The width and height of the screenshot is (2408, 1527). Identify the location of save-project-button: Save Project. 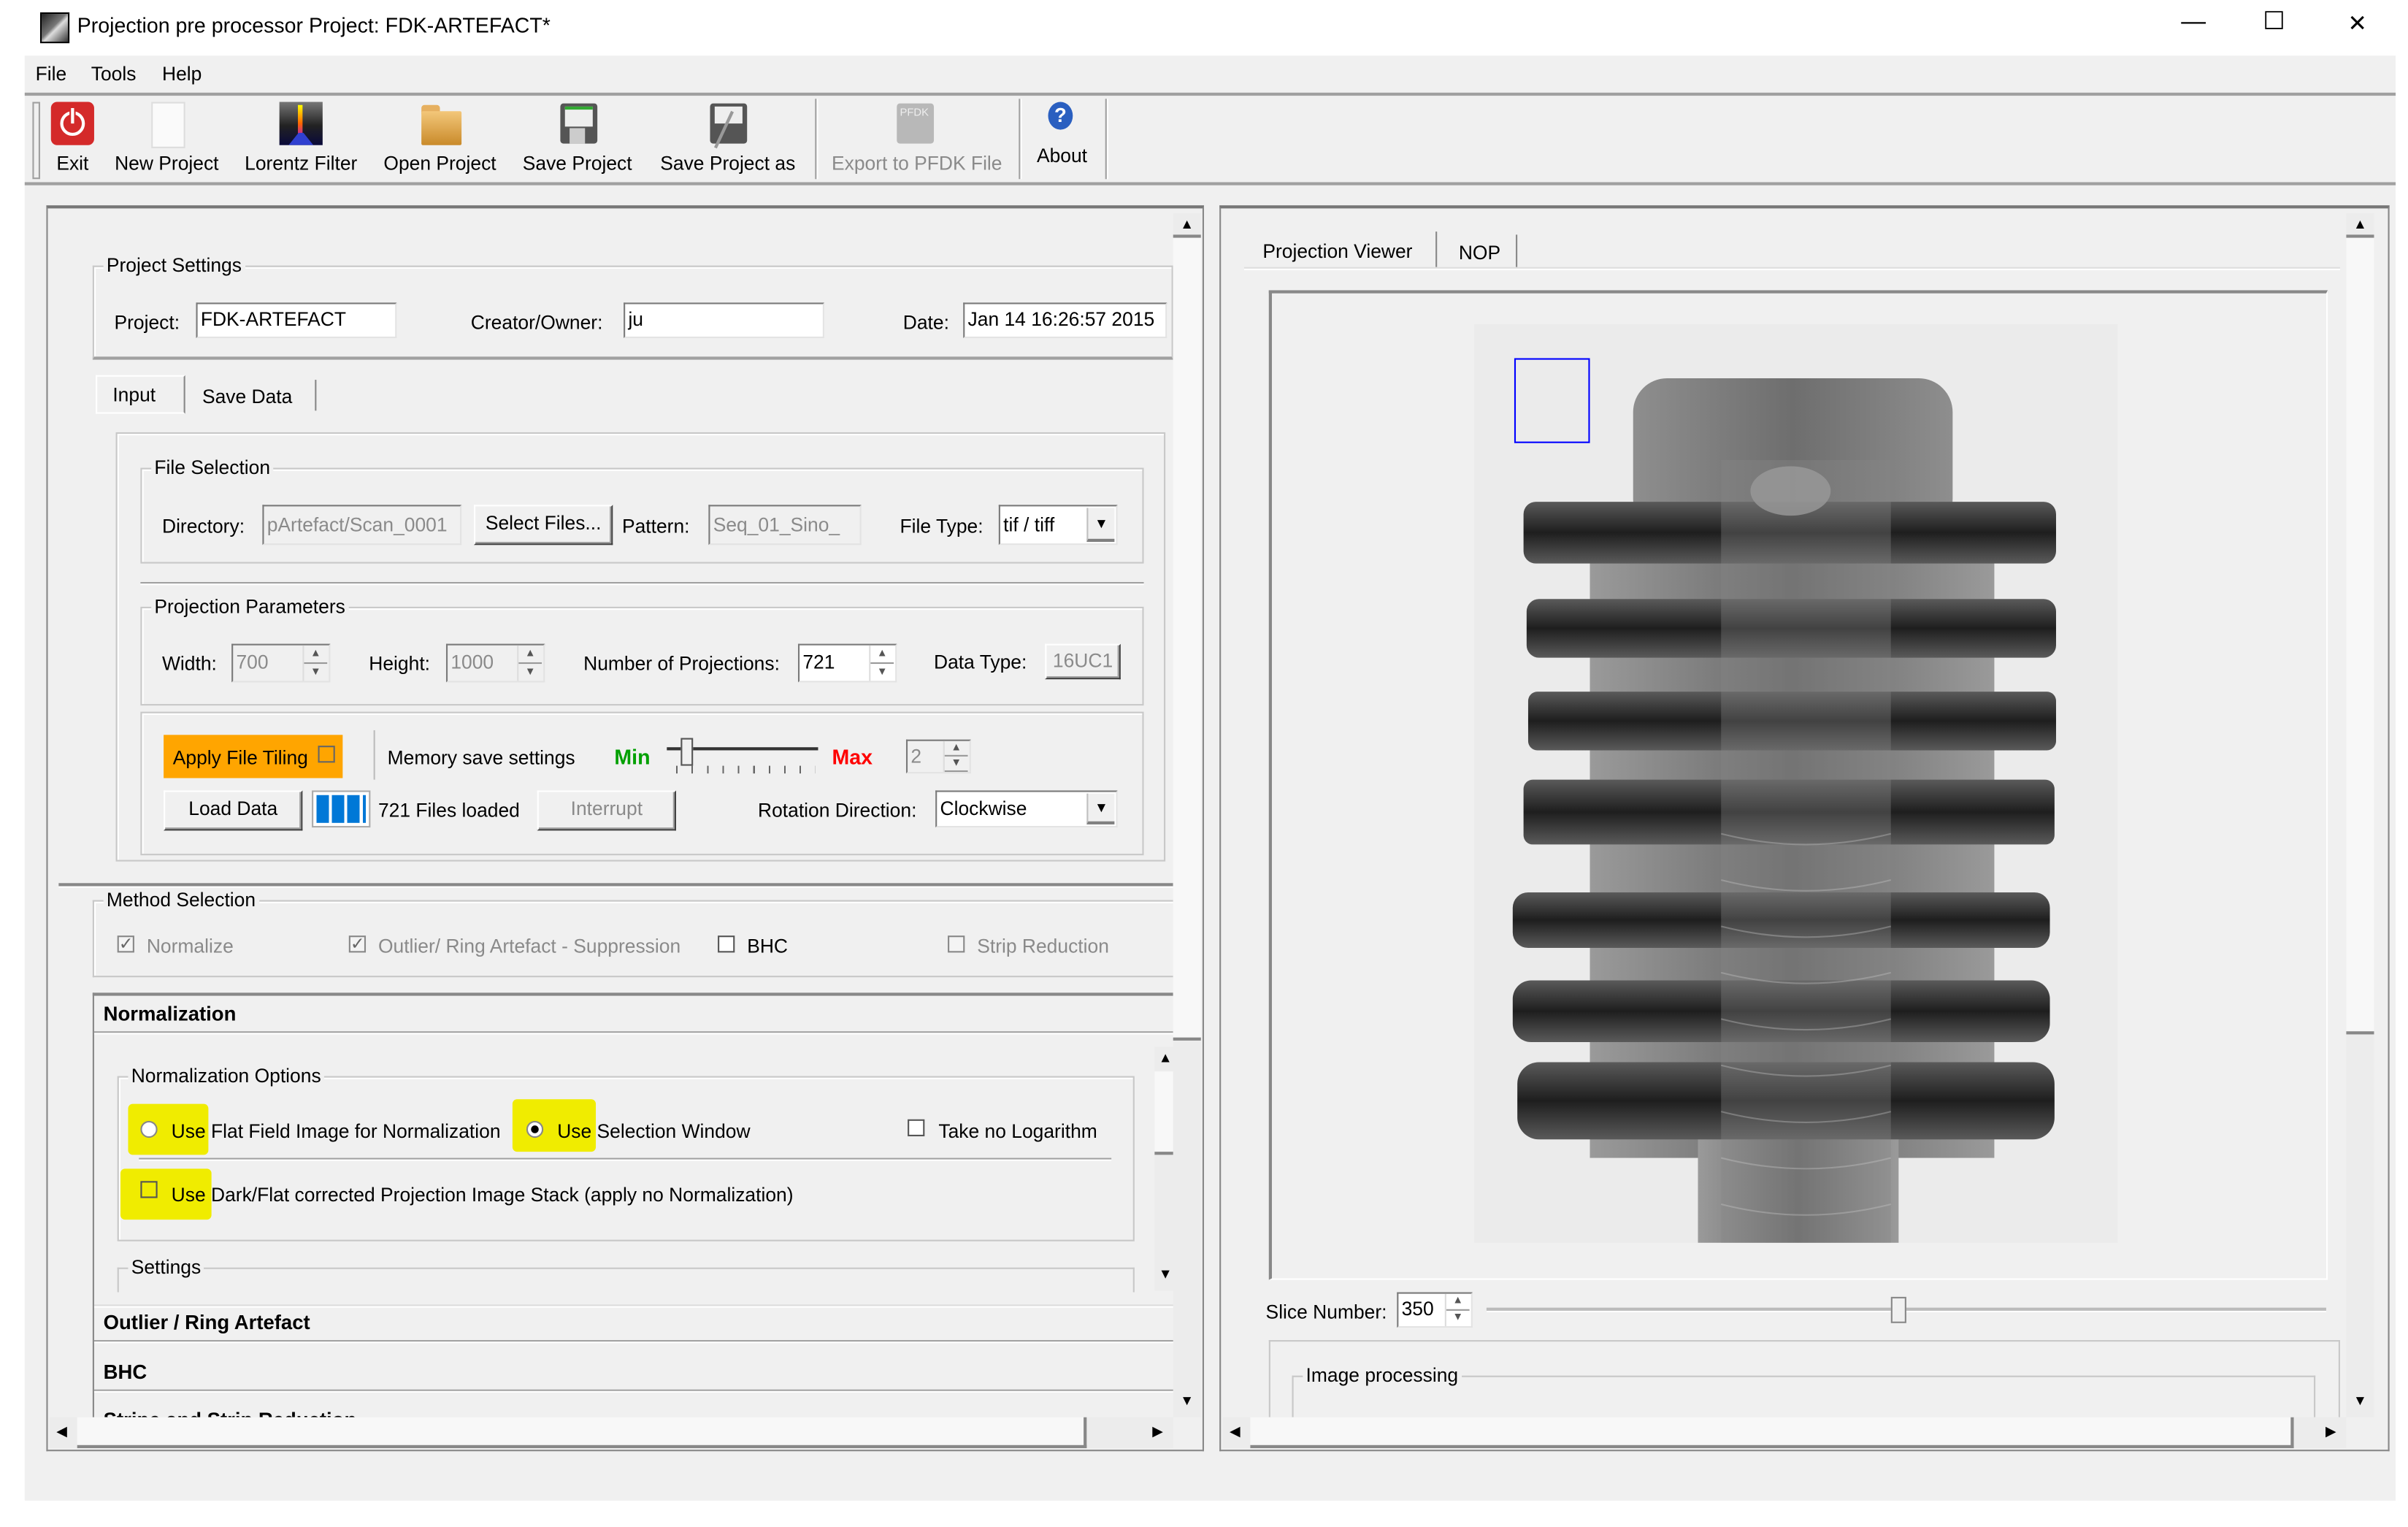
(577, 139).